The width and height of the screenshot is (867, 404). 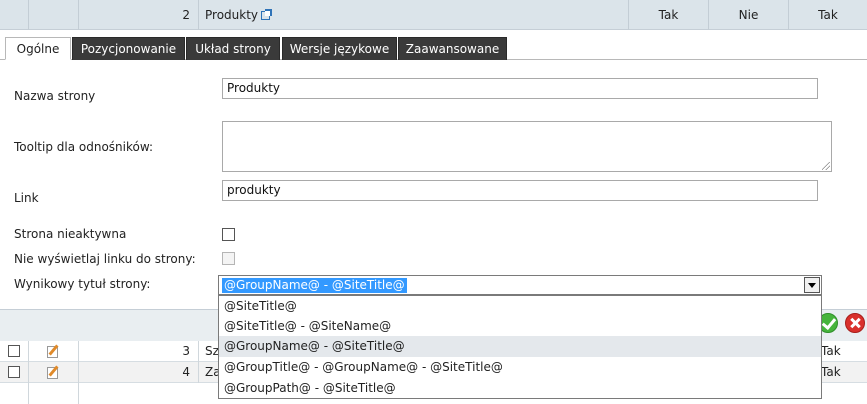 What do you see at coordinates (231, 15) in the screenshot?
I see `row-name-link: Produkty` at bounding box center [231, 15].